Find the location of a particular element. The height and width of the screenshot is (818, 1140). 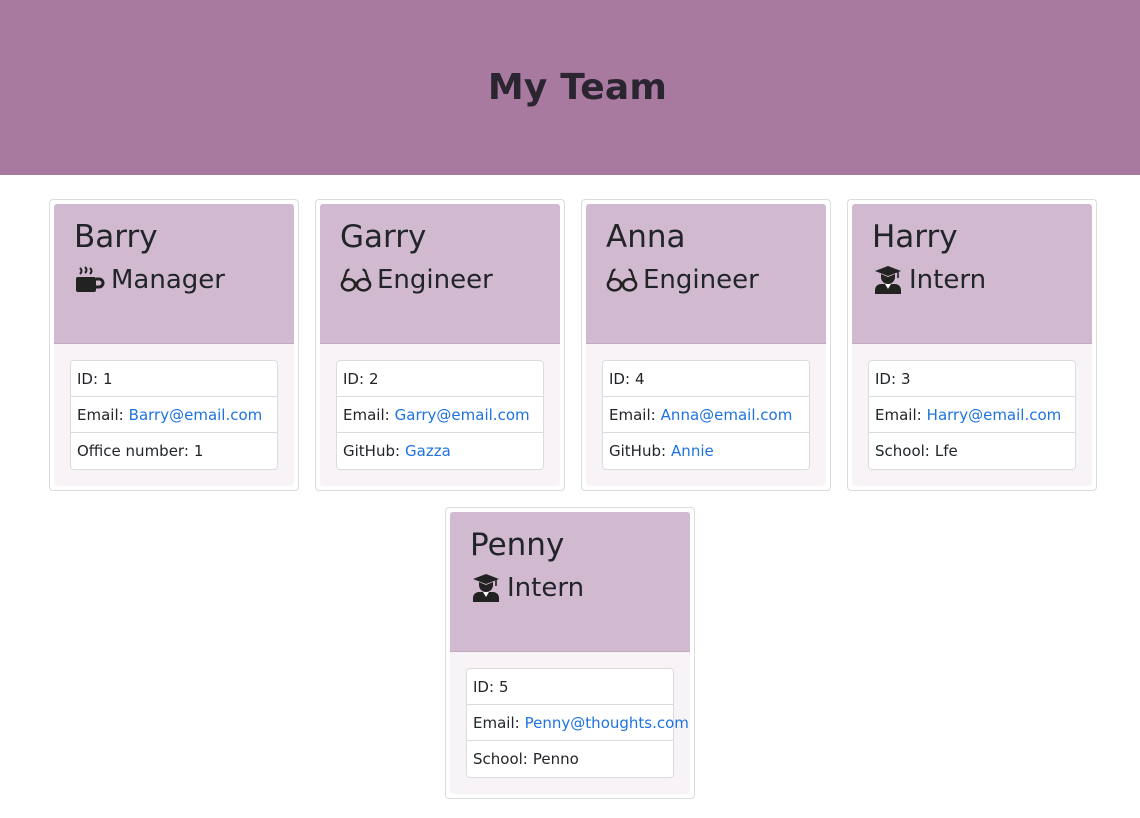

card-header: Barry Manager is located at coordinates (174, 274).